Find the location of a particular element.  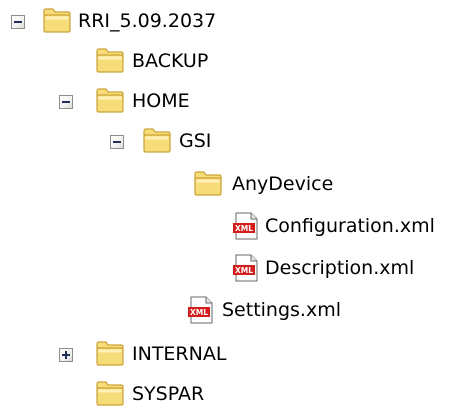

tree-node-label-syspar: SYSPAR is located at coordinates (168, 394).